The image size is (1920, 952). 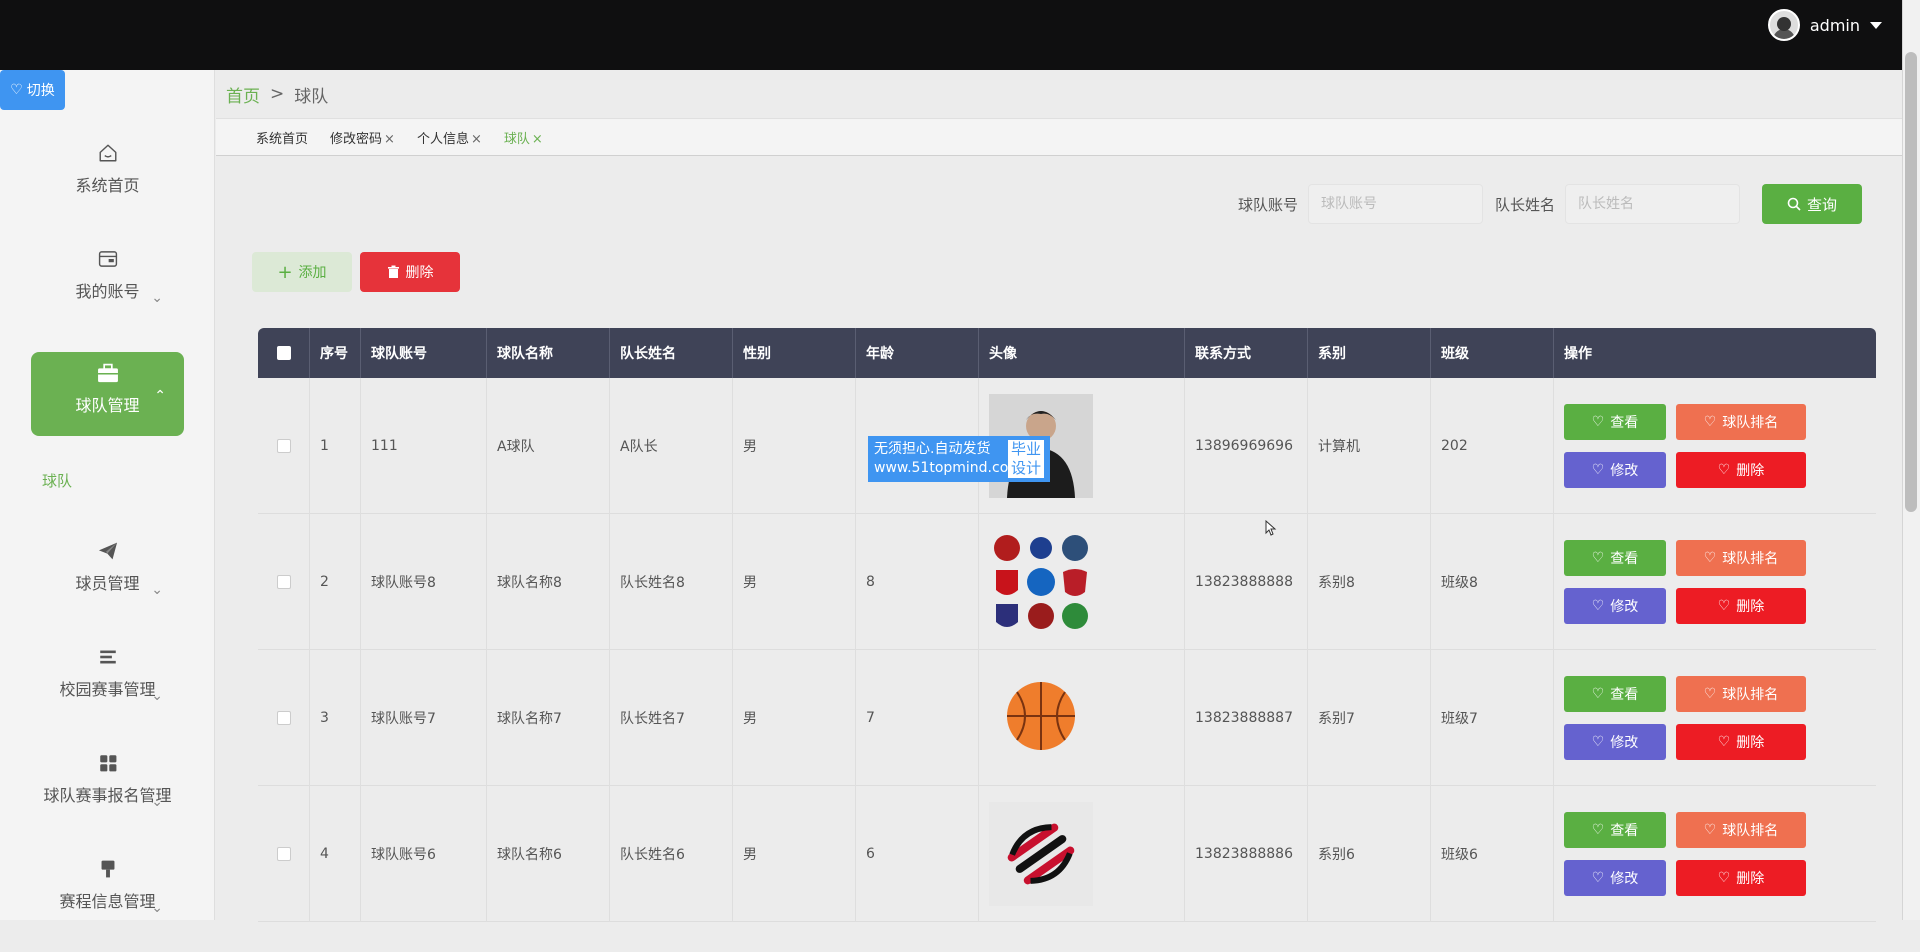 I want to click on tab-profile: 个人信息 ×, so click(x=449, y=137).